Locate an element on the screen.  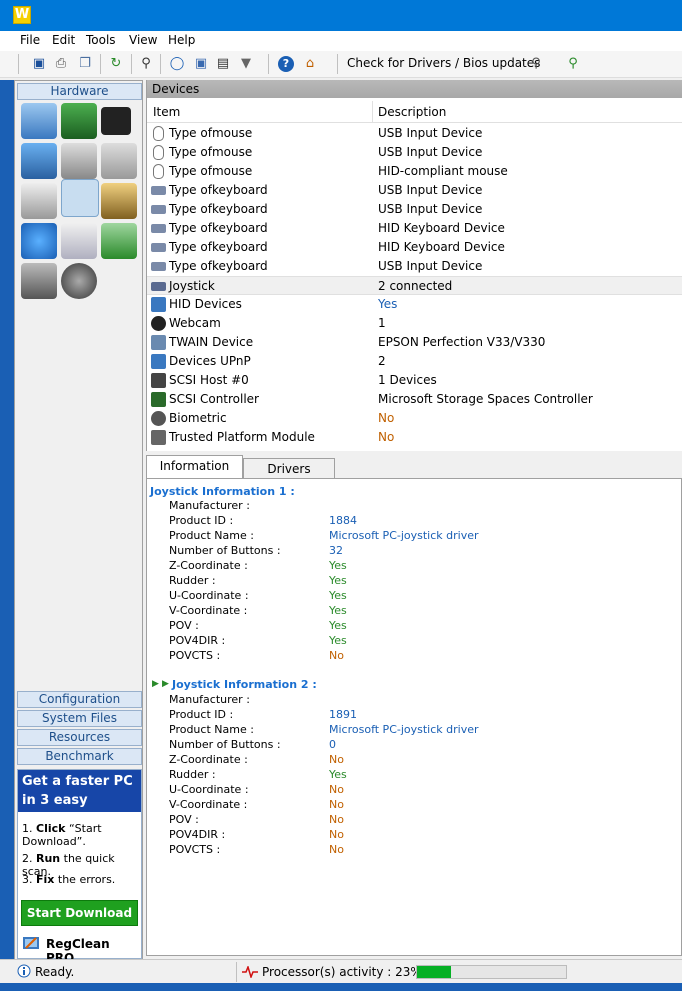
device-row: HID Devices Yes is located at coordinates (414, 304).